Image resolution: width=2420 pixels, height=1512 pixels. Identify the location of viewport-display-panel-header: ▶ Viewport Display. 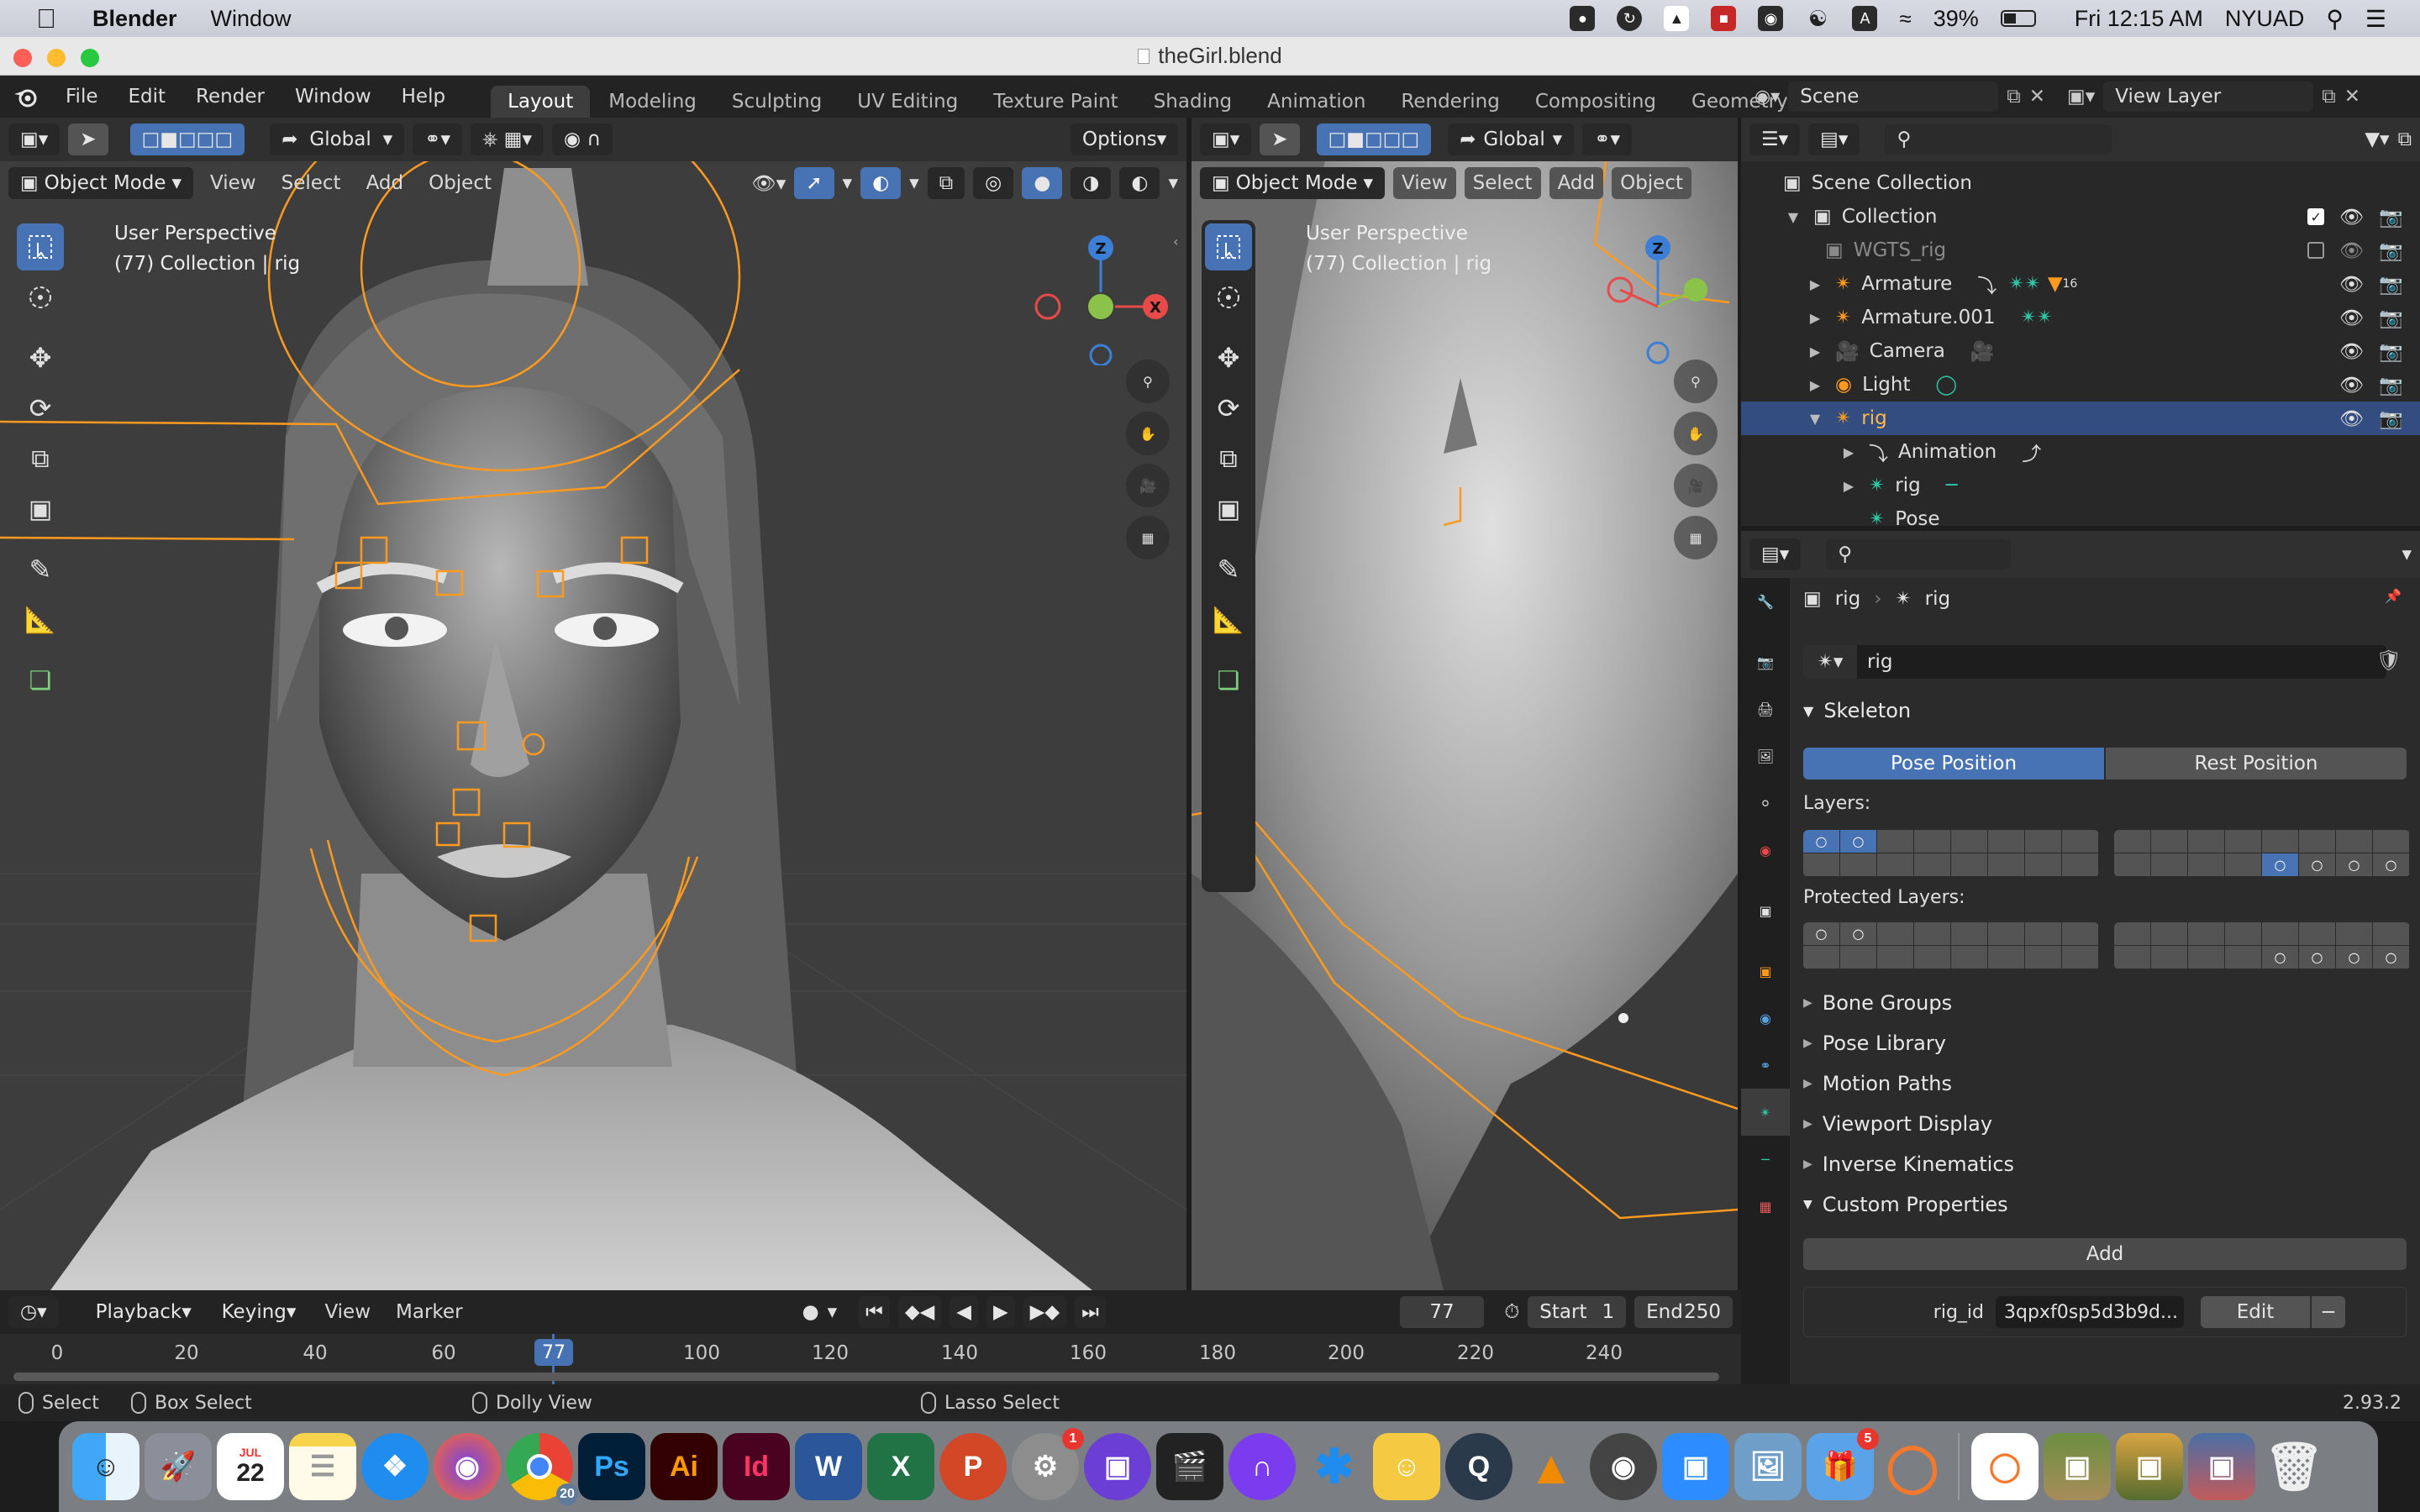
(1898, 1124).